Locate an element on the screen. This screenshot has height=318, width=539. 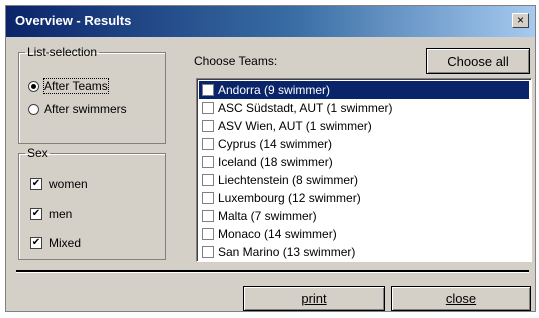
checkbox-mixed: ✔ Mixed is located at coordinates (55, 243).